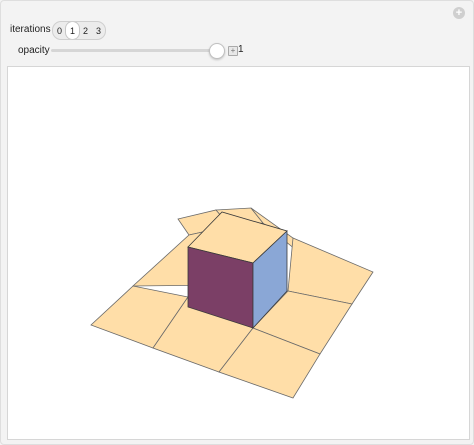 The height and width of the screenshot is (445, 474). Describe the element at coordinates (217, 51) in the screenshot. I see `opacity-slider-thumb` at that location.